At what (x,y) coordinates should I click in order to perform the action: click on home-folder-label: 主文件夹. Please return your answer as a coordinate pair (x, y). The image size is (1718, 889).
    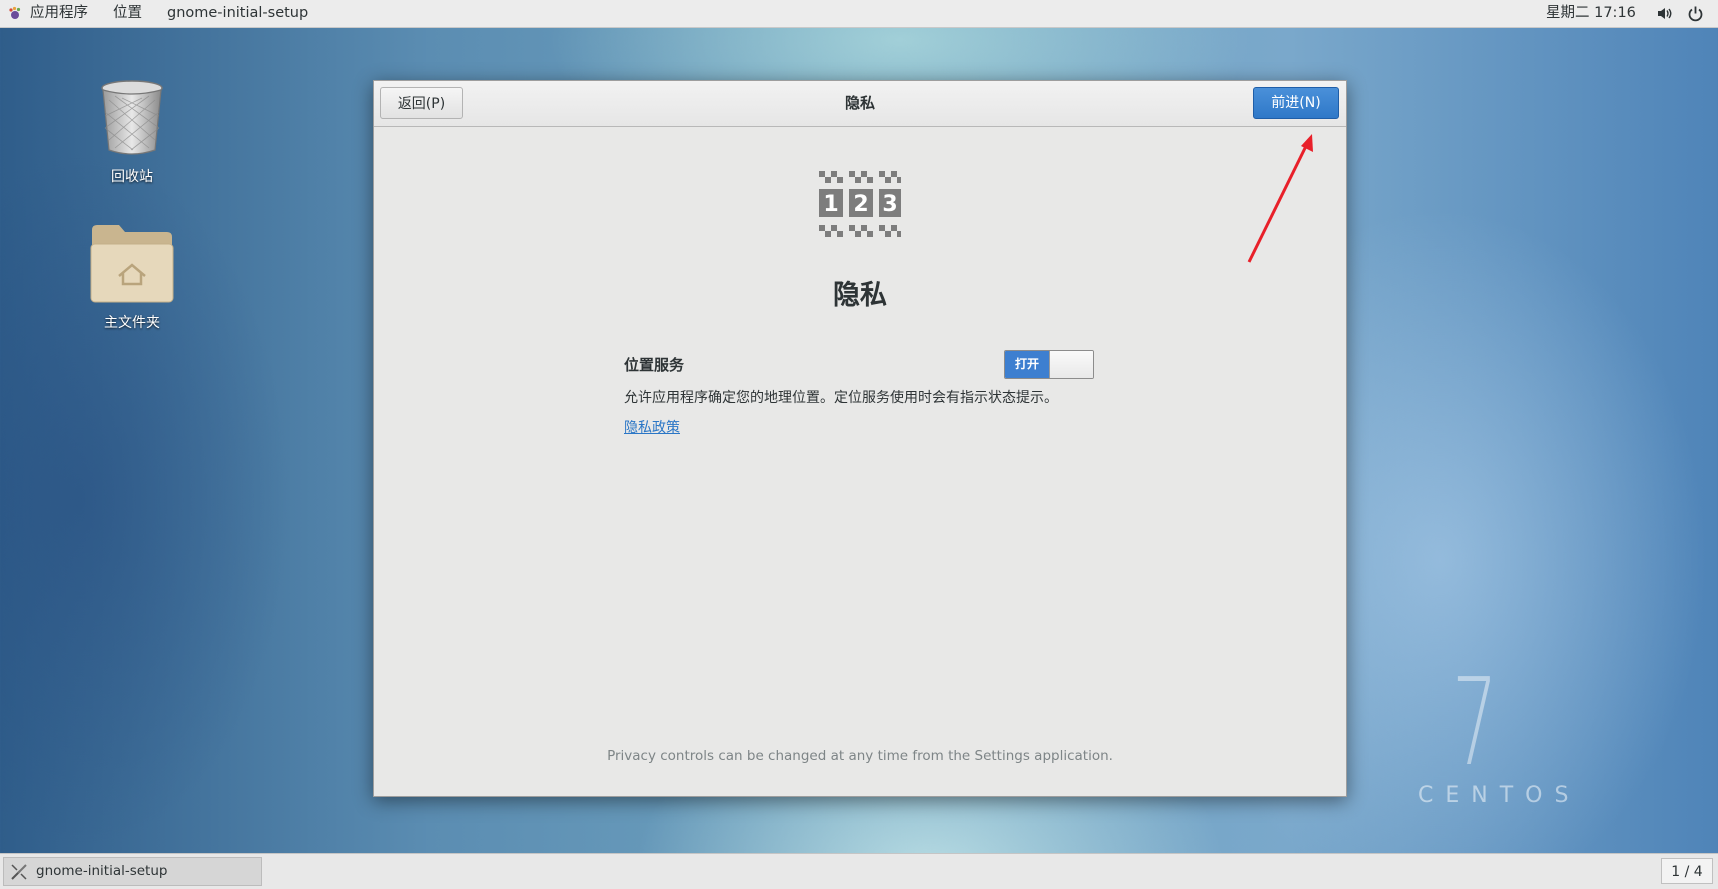
    Looking at the image, I should click on (132, 323).